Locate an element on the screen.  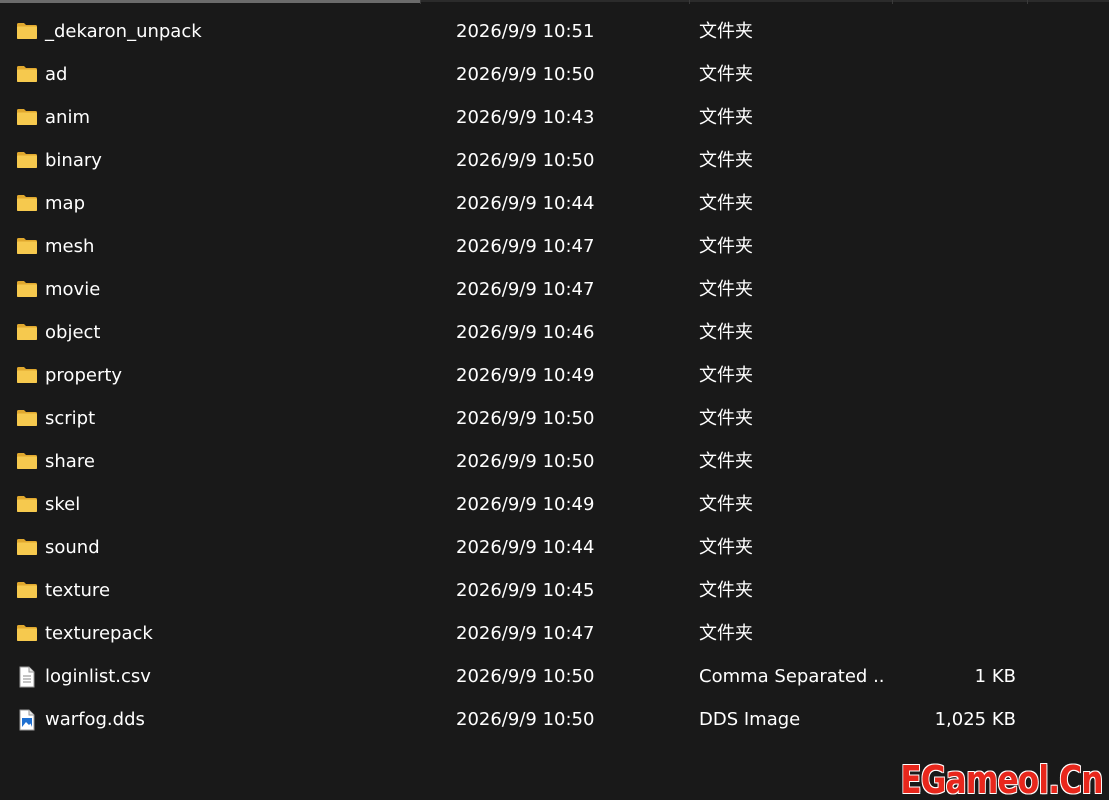
file-name: script is located at coordinates (70, 418).